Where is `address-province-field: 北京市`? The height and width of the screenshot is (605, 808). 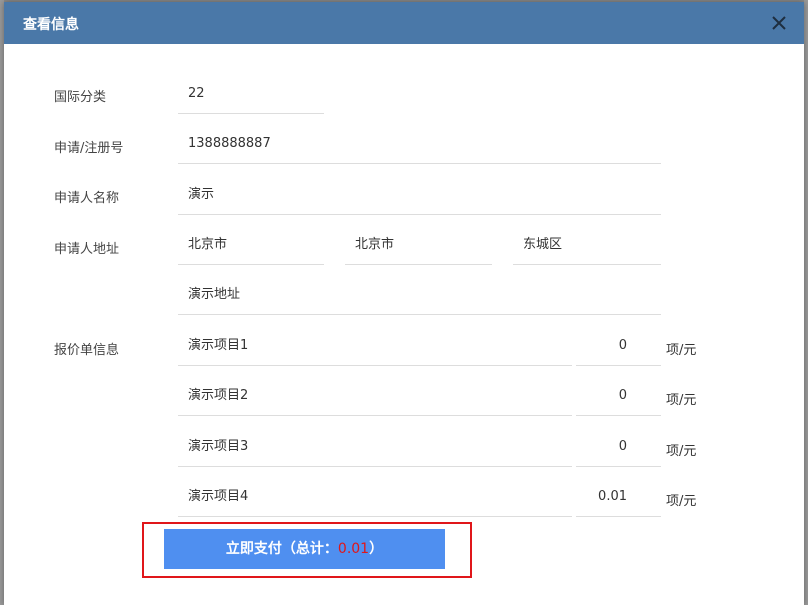
address-province-field: 北京市 is located at coordinates (251, 245).